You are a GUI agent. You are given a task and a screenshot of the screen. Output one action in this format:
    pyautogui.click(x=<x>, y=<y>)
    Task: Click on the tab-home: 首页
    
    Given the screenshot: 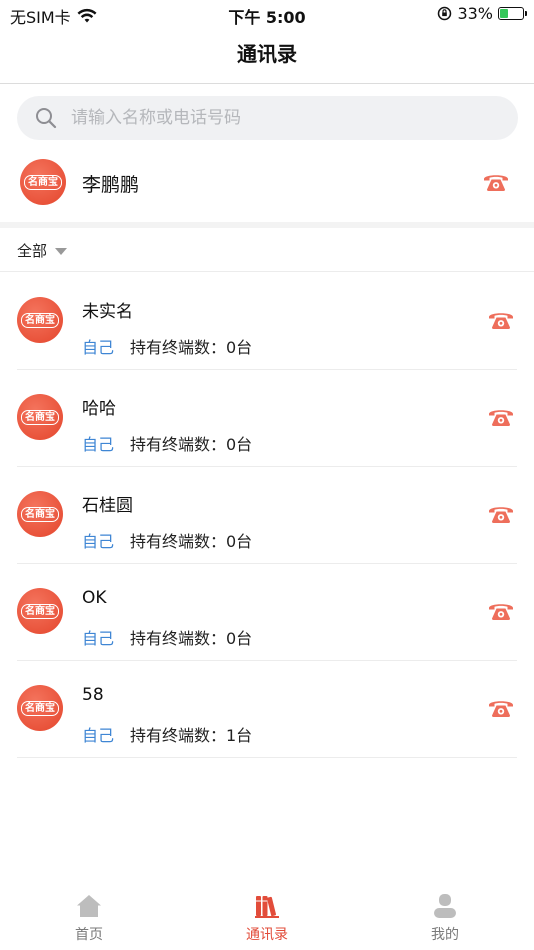 What is the action you would take?
    pyautogui.click(x=89, y=920)
    